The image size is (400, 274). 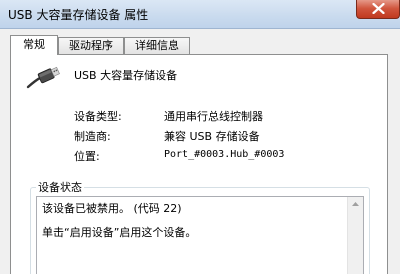 I want to click on close-icon, so click(x=378, y=8).